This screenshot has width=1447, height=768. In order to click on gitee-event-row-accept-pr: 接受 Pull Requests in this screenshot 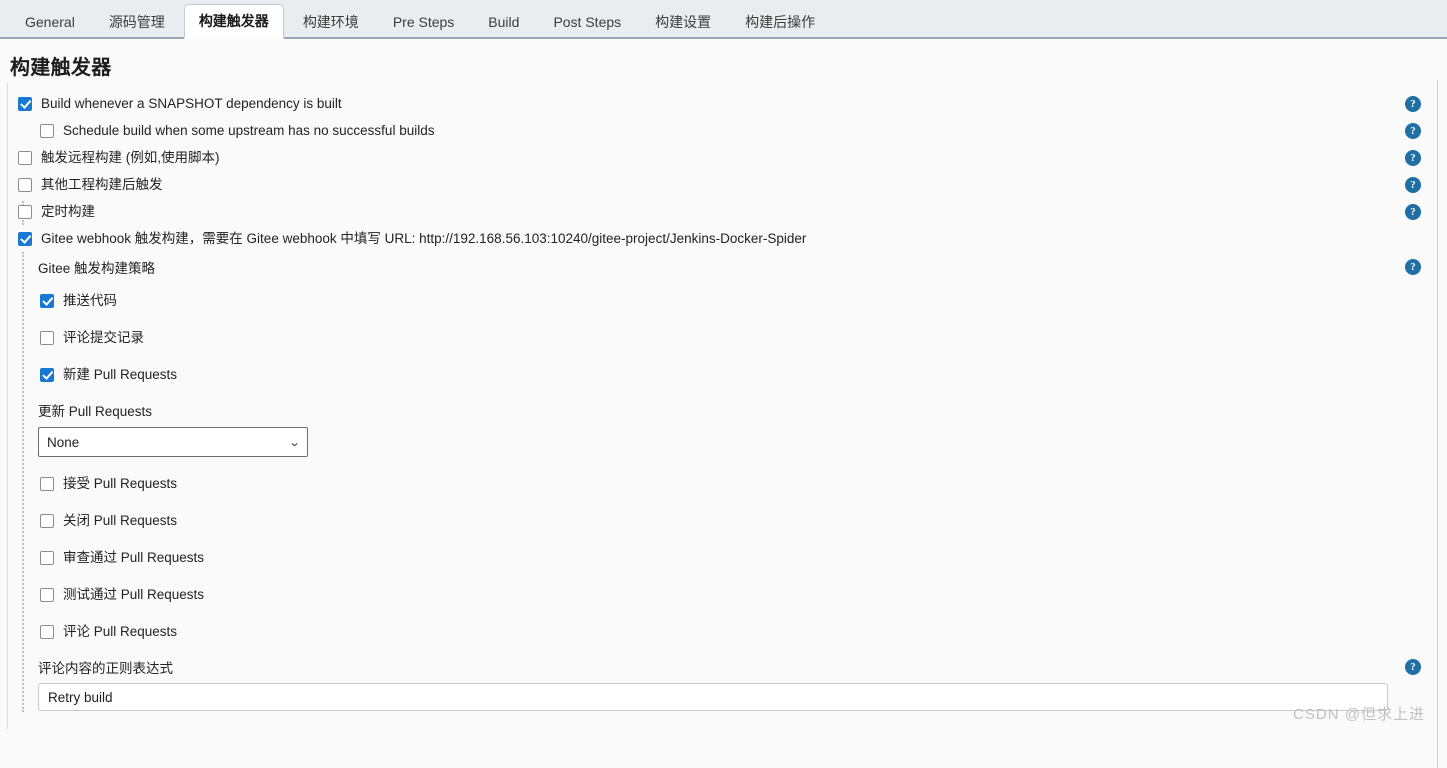, I will do `click(743, 483)`.